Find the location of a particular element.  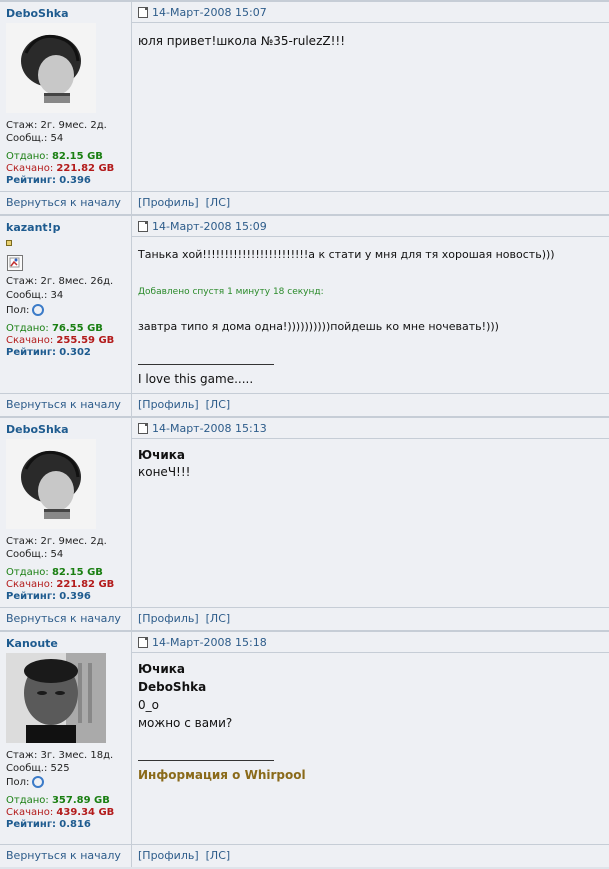

post-date: 14-Март-2008 15:18 is located at coordinates (209, 642).